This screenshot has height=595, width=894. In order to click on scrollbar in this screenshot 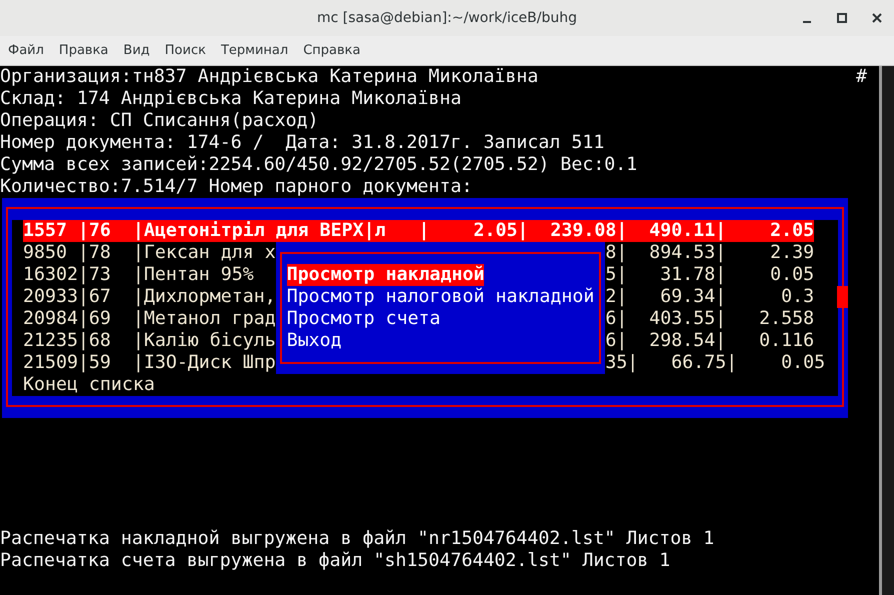, I will do `click(886, 330)`.